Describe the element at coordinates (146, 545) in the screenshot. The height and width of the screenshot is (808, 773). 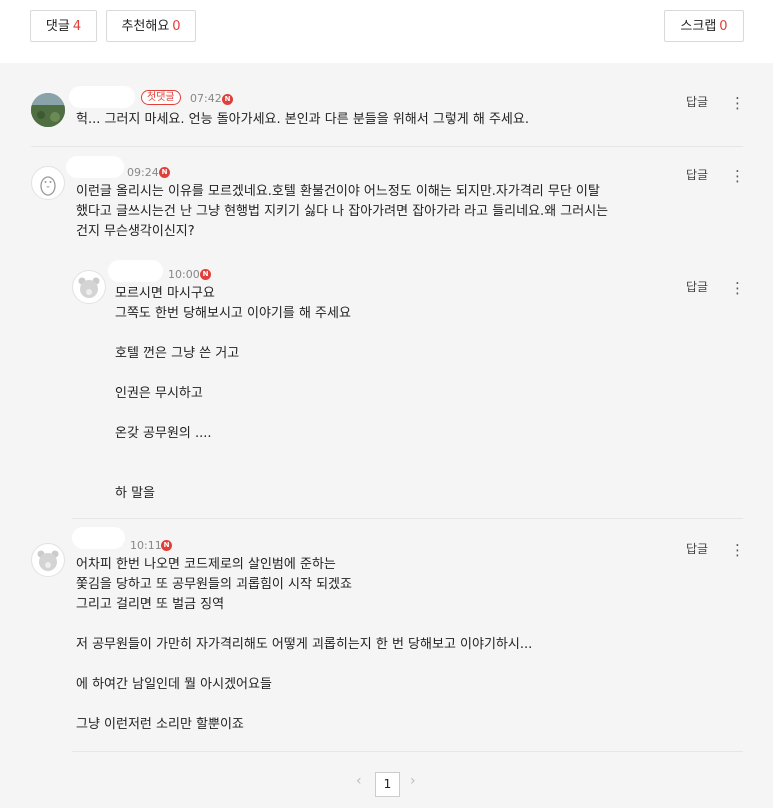
I see `comment-time: 10:11` at that location.